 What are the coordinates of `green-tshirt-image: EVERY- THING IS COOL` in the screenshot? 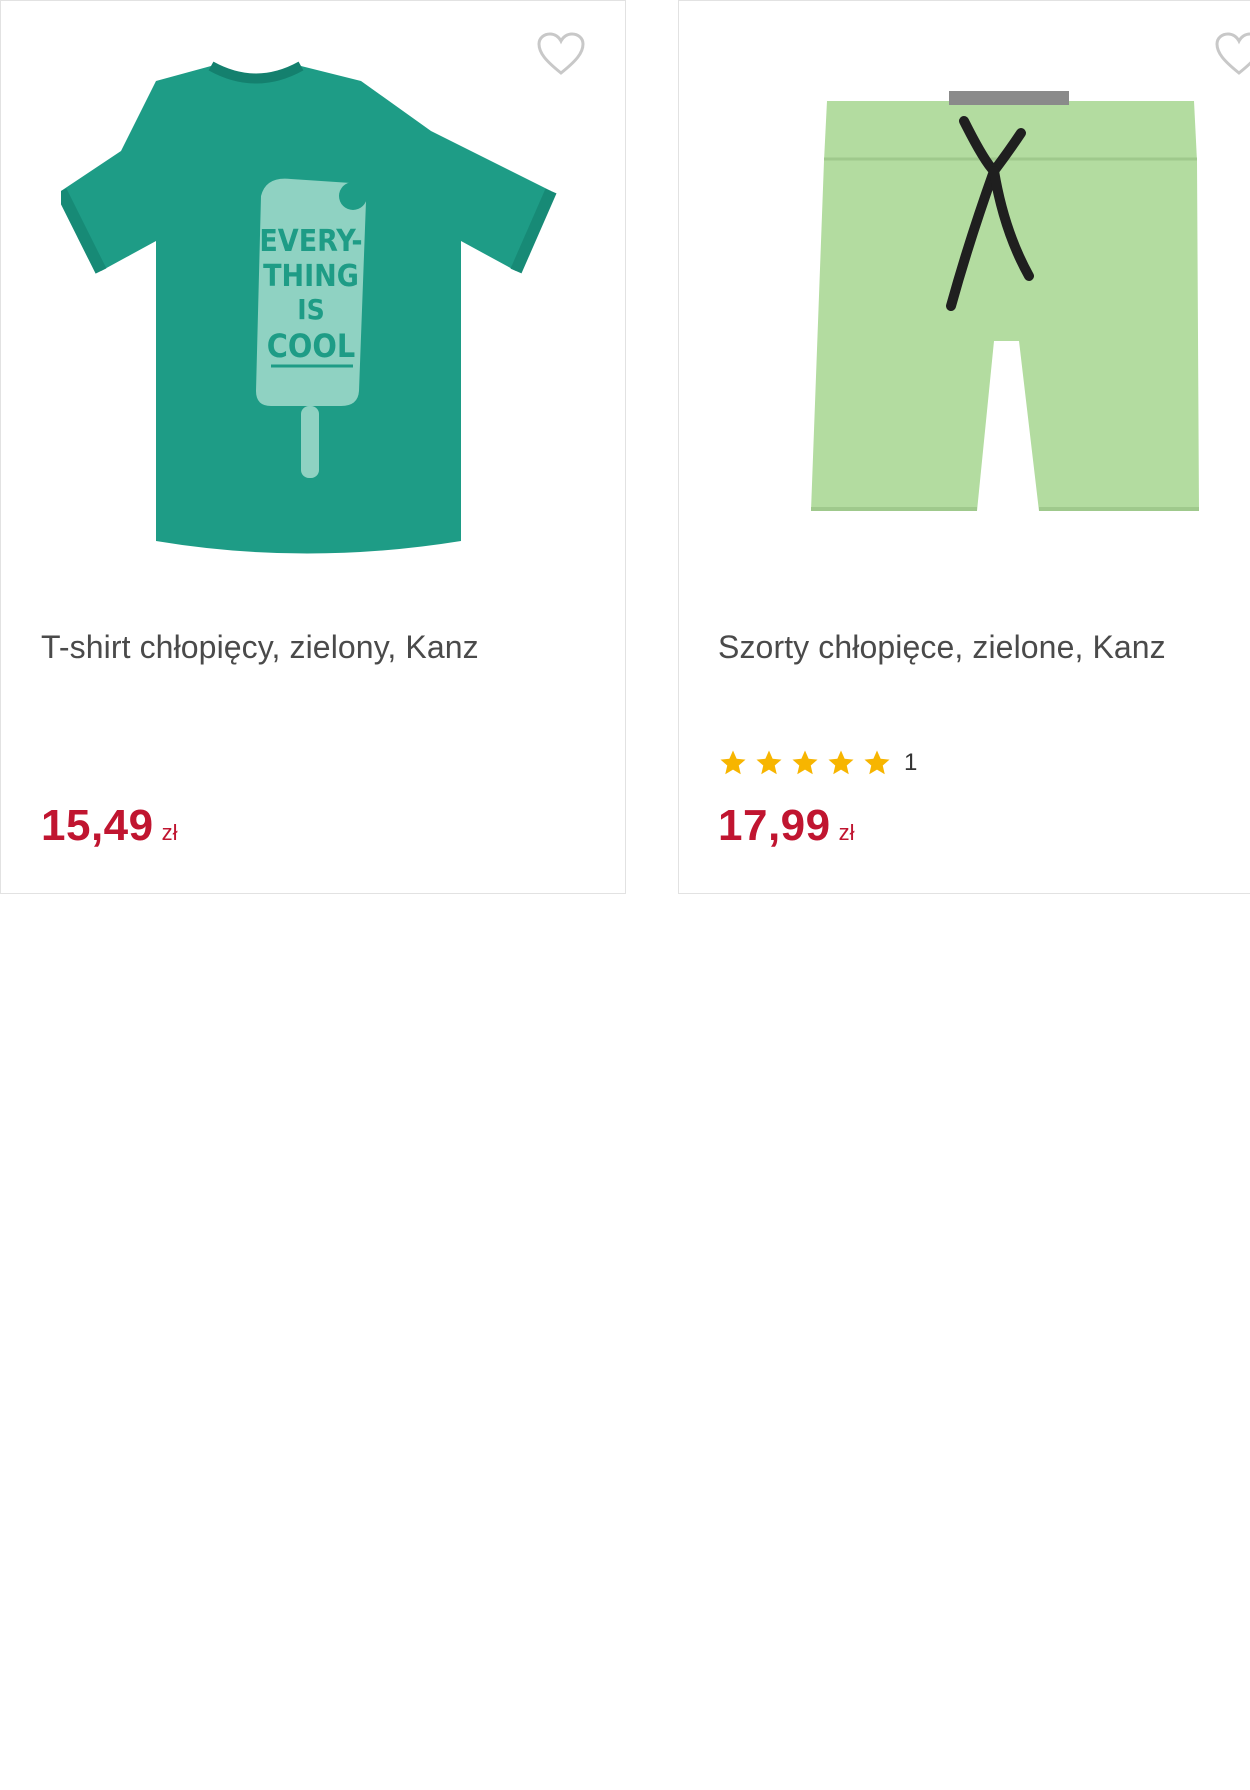 It's located at (316, 316).